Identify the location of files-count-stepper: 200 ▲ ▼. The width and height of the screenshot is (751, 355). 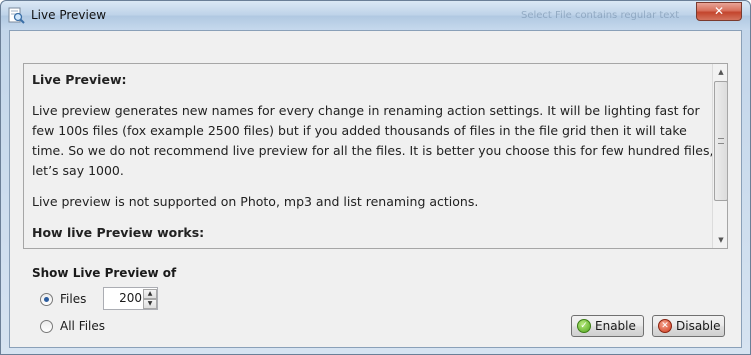
(130, 298).